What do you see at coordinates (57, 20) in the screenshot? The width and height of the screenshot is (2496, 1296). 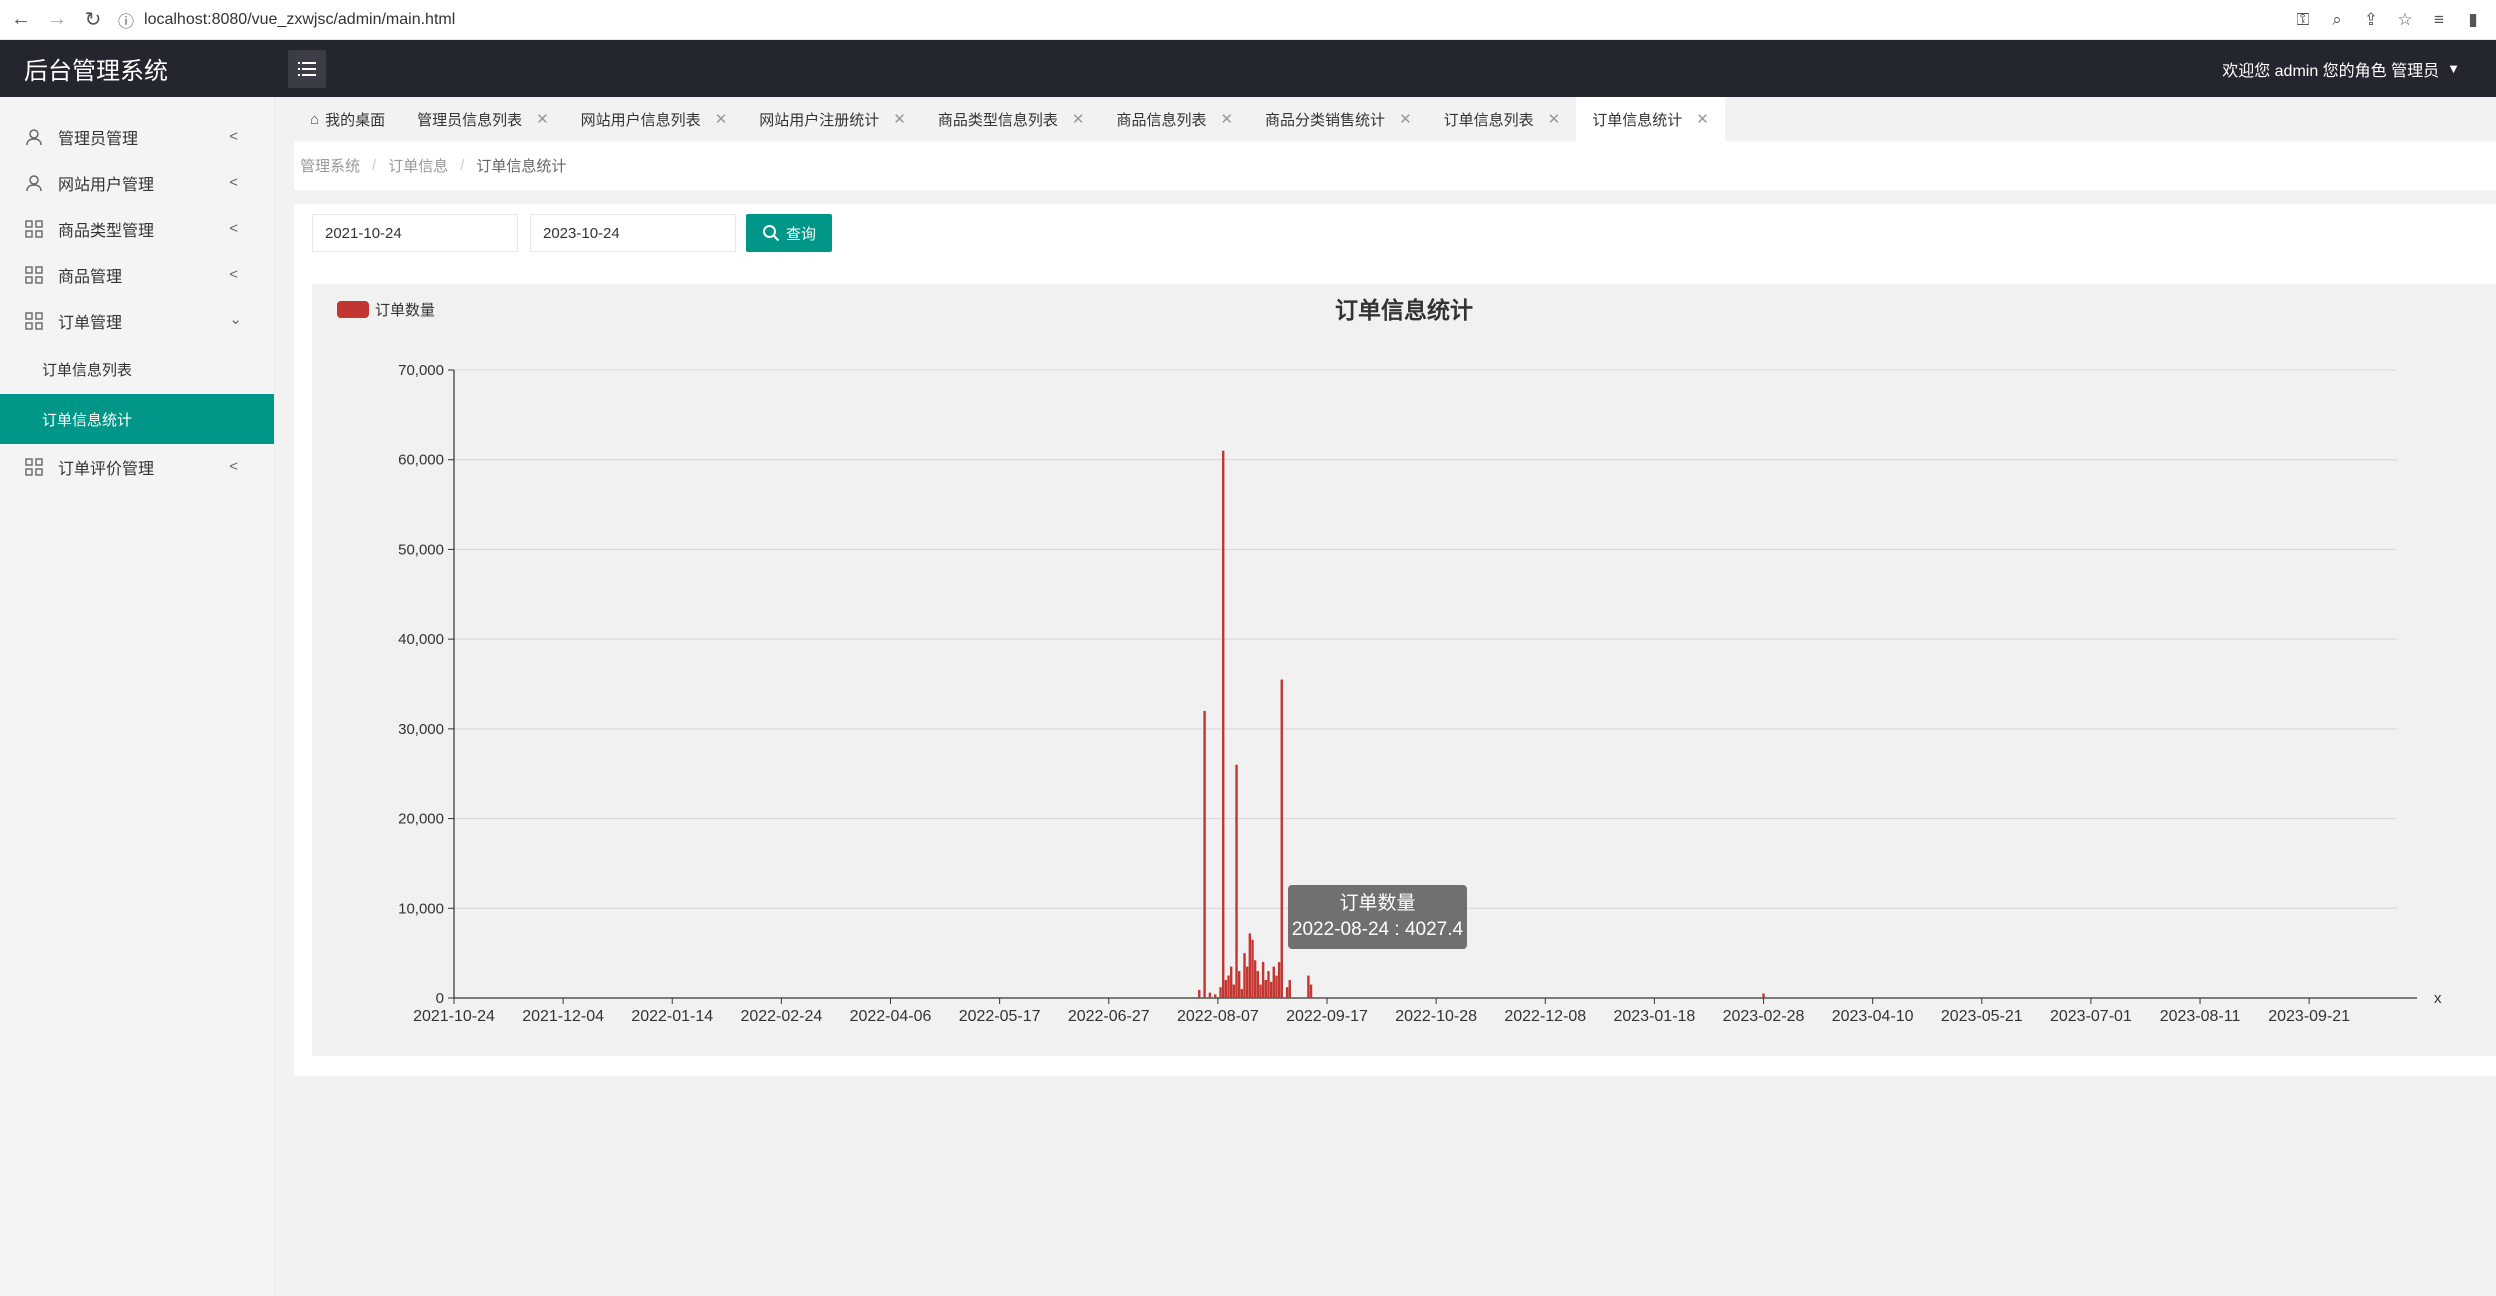 I see `forward-icon: →` at bounding box center [57, 20].